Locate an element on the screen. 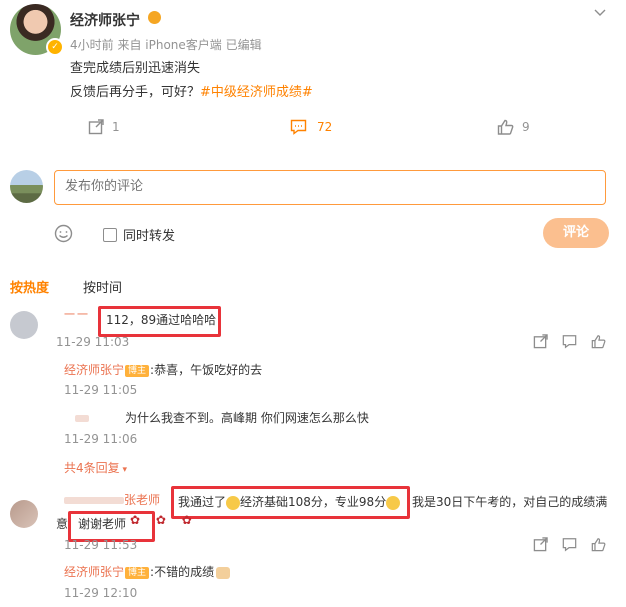  chevron-down-icon is located at coordinates (600, 10).